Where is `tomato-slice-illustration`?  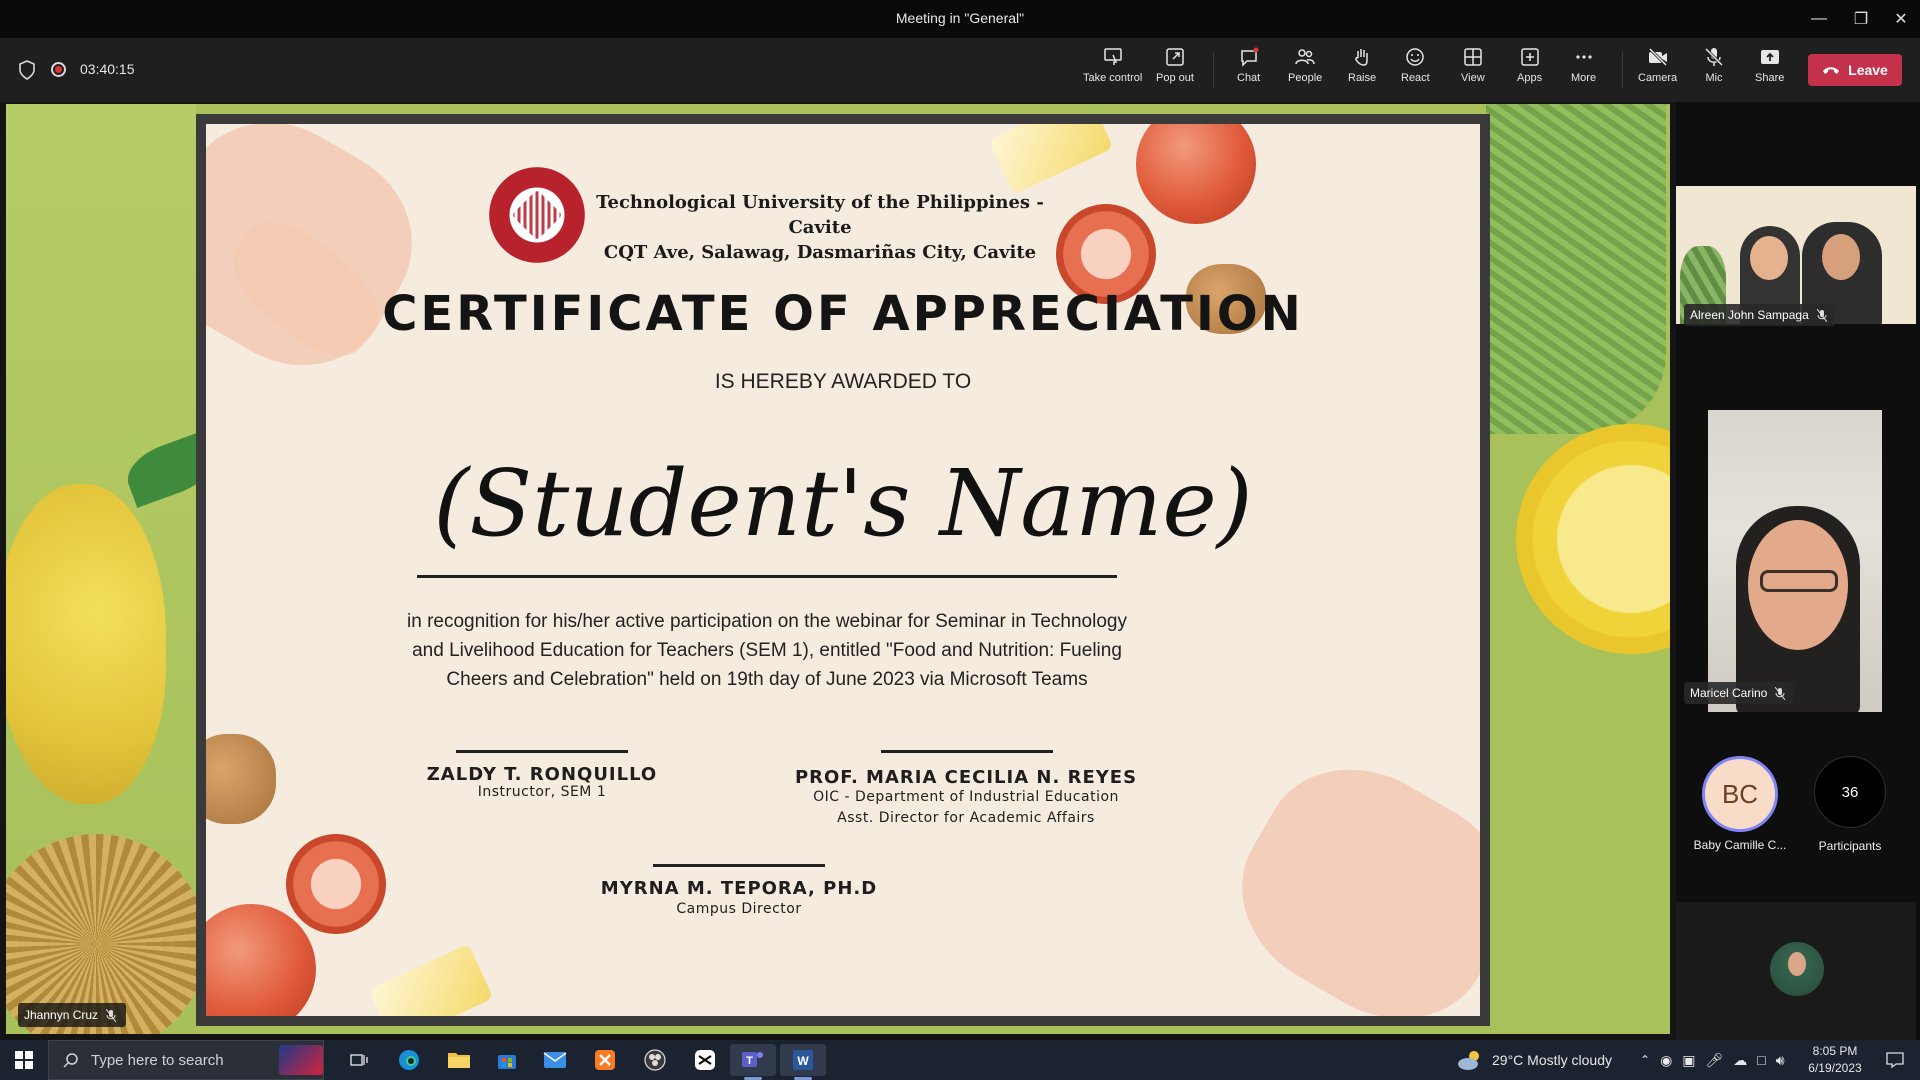 tomato-slice-illustration is located at coordinates (336, 884).